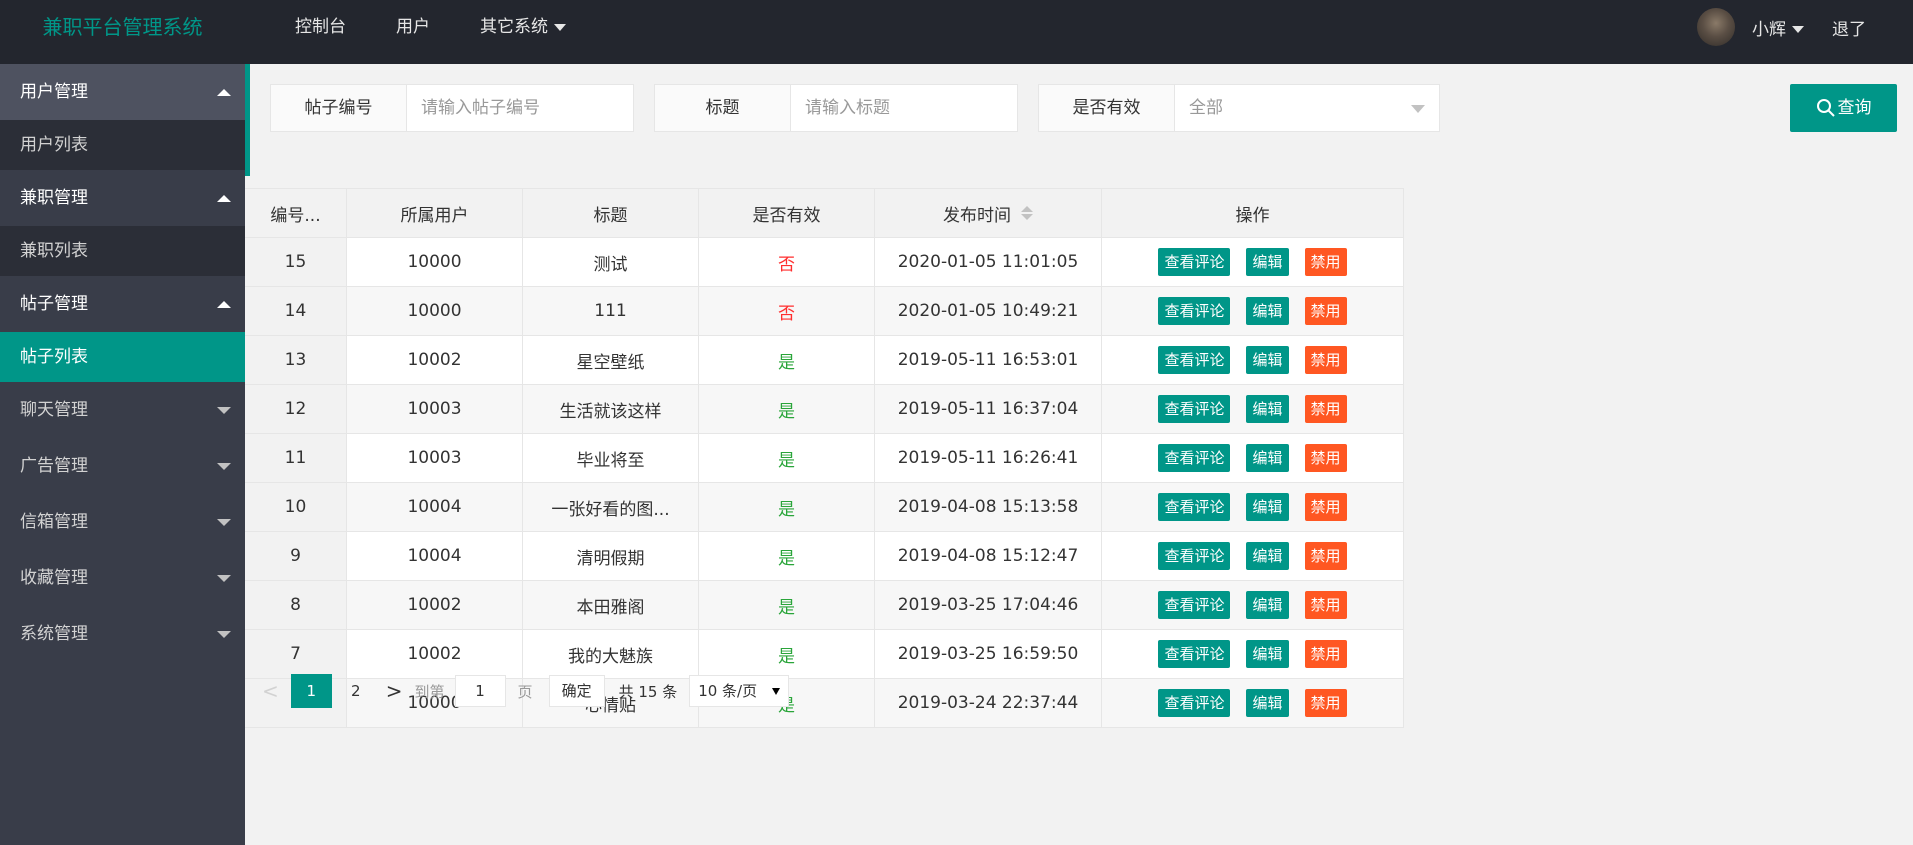  Describe the element at coordinates (1307, 108) in the screenshot. I see `valid-select: 全部` at that location.